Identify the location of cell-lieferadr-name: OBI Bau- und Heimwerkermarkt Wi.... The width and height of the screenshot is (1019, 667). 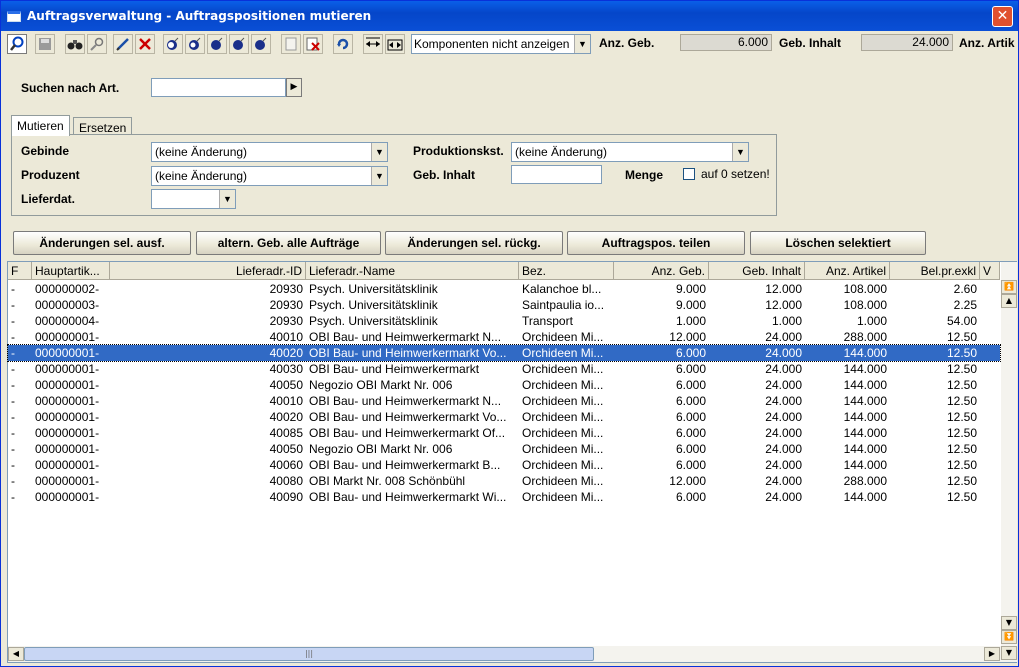
(408, 497).